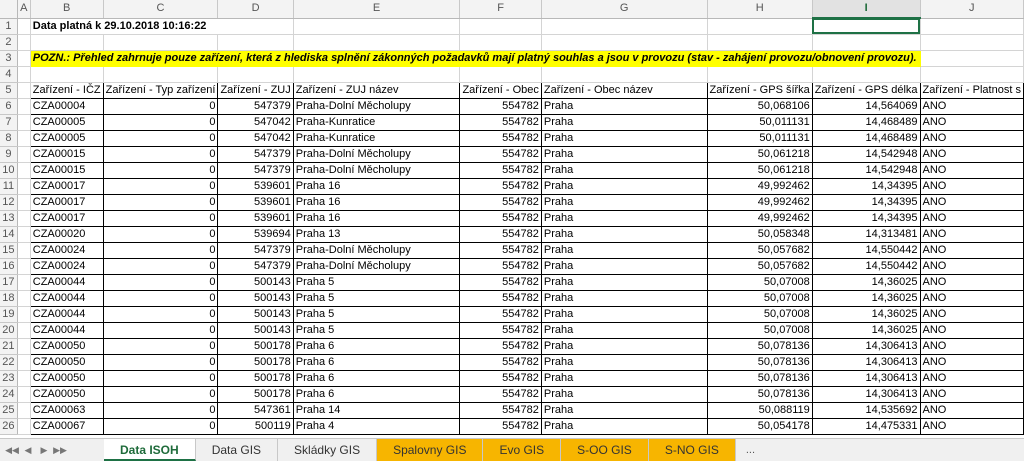 The image size is (1024, 461). I want to click on table-cell: CZA00050, so click(67, 378).